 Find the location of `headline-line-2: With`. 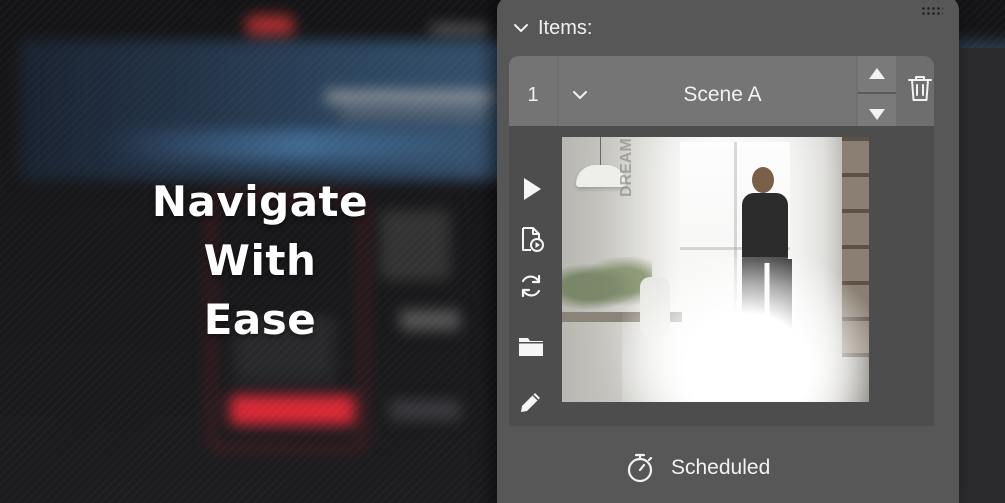

headline-line-2: With is located at coordinates (260, 260).